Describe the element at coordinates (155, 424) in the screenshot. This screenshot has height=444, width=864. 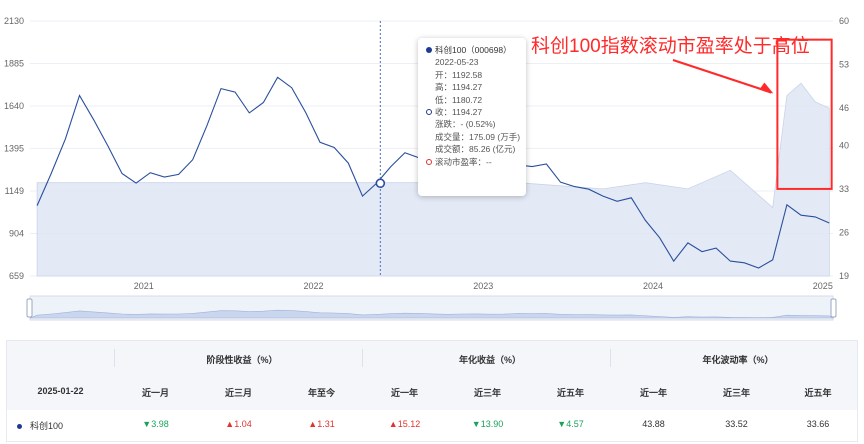
I see `table-cell: ▼3.98` at that location.